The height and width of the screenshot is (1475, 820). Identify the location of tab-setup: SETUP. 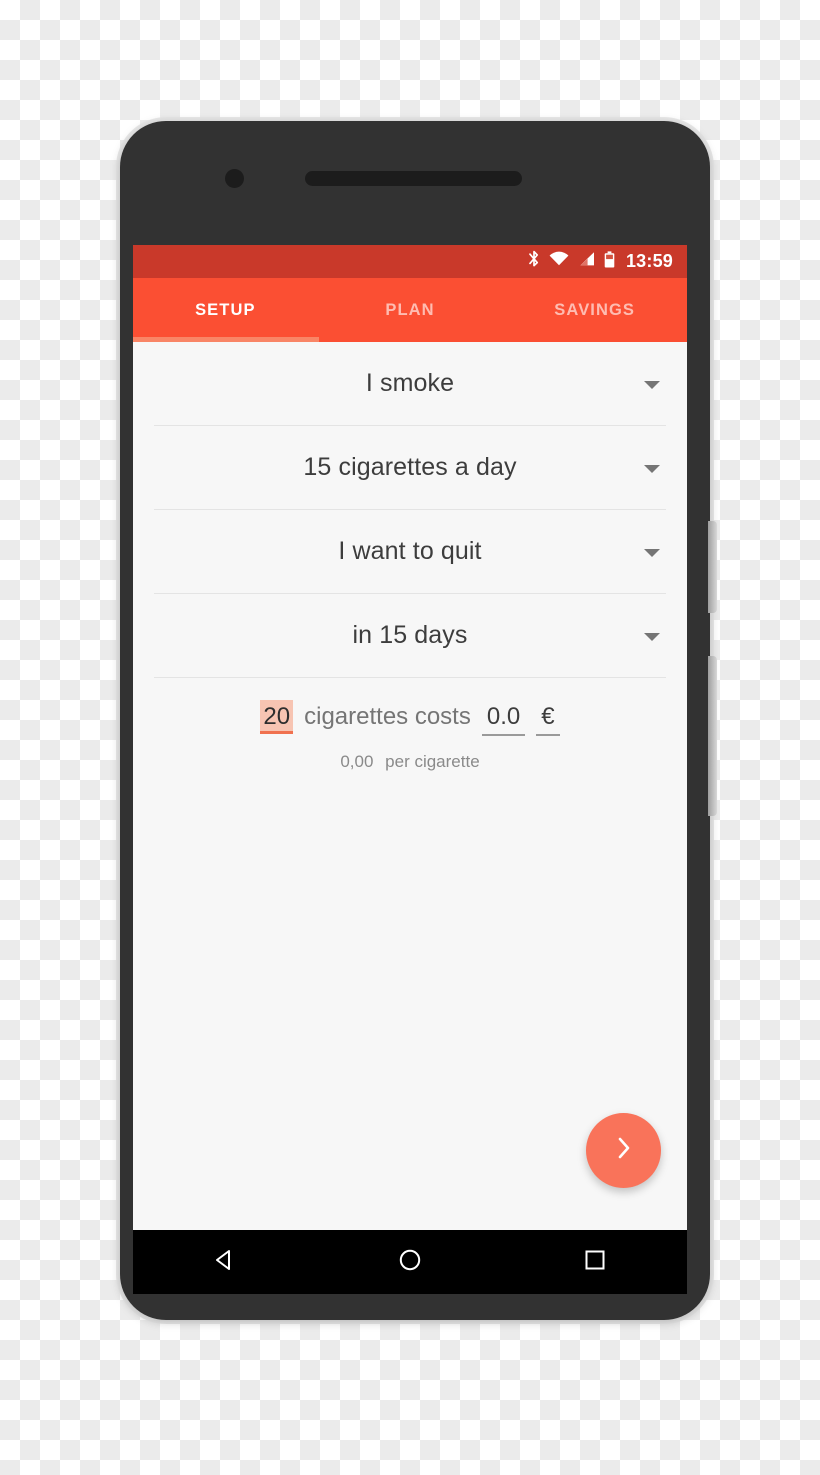
(225, 310).